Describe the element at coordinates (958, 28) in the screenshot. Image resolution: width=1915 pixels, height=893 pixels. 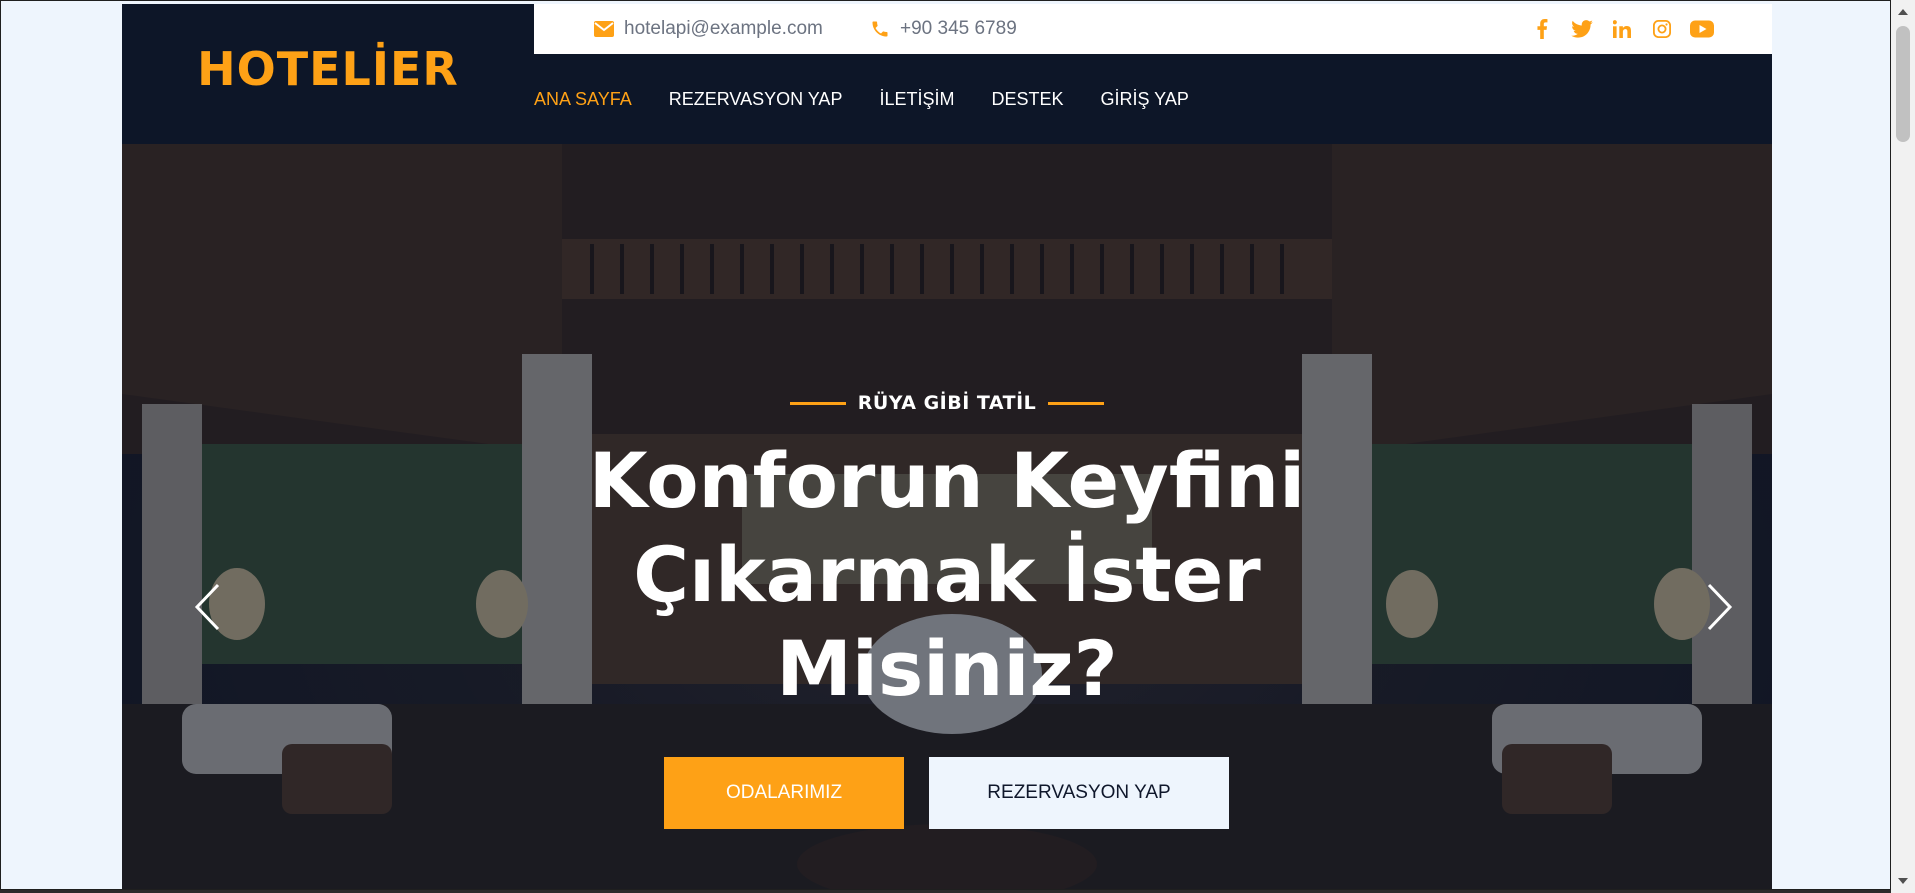
I see `phone-text: +90 345 6789` at that location.